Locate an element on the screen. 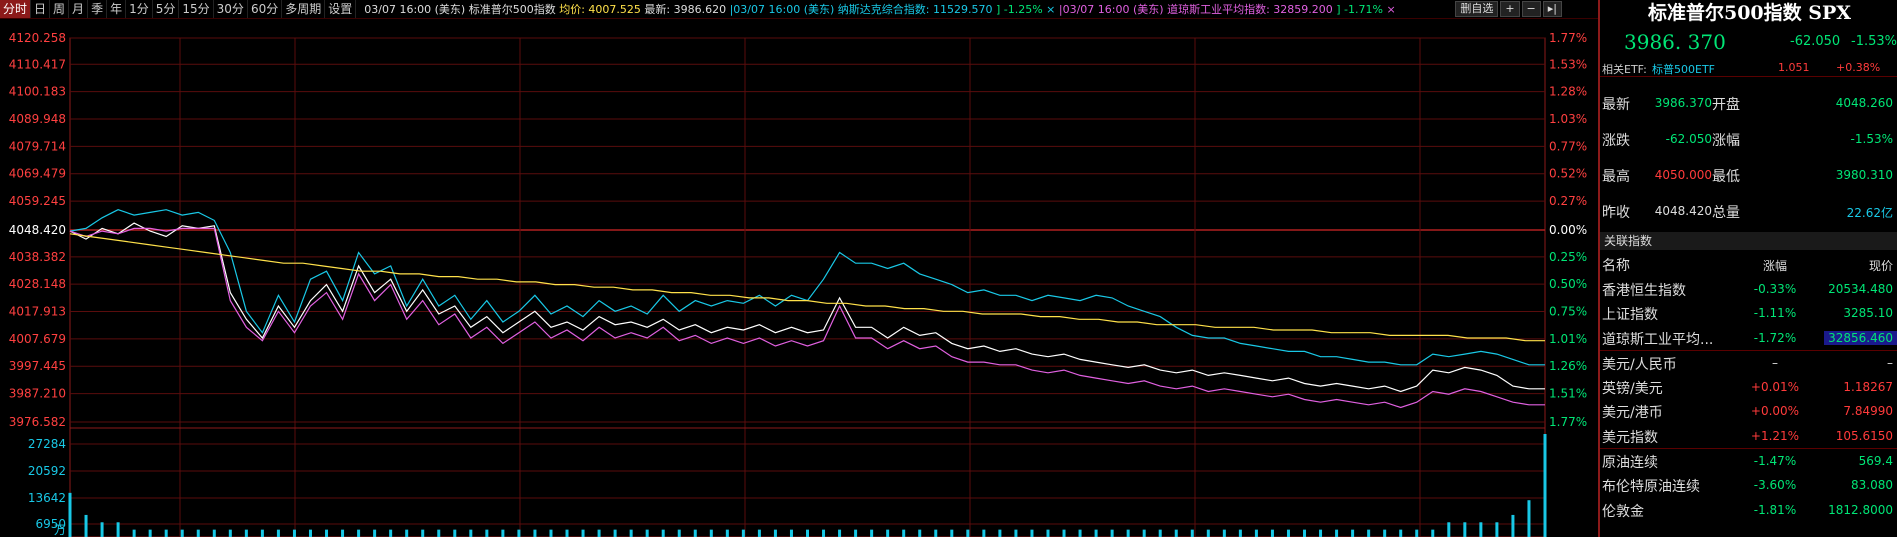  tab-11: 多周期 is located at coordinates (304, 9).